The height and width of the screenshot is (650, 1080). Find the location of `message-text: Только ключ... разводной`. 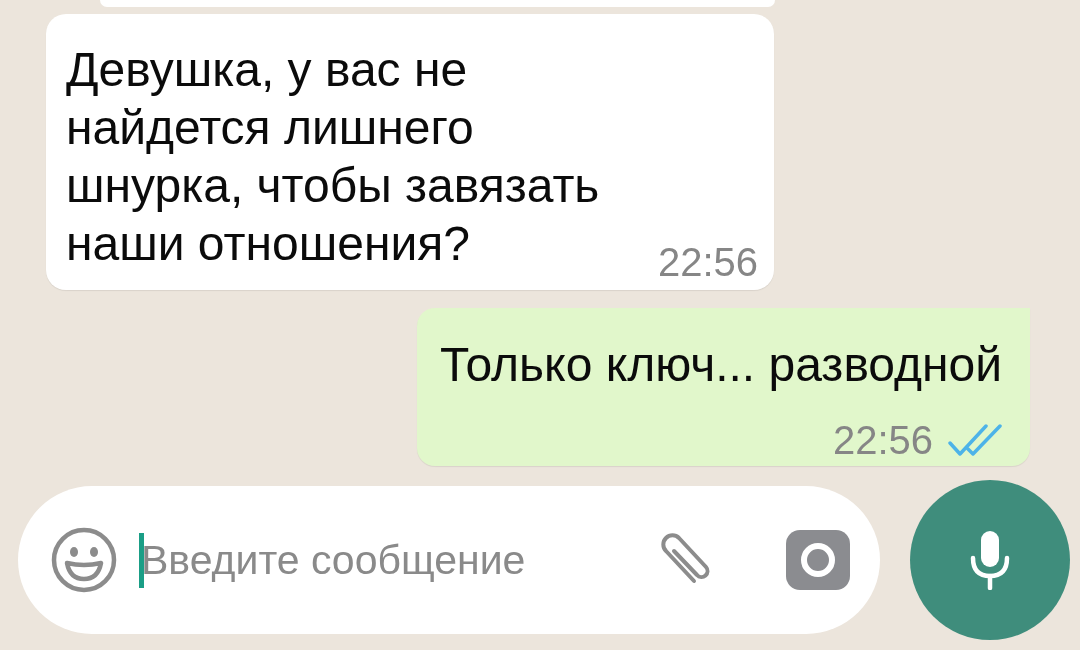

message-text: Только ключ... разводной is located at coordinates (720, 365).